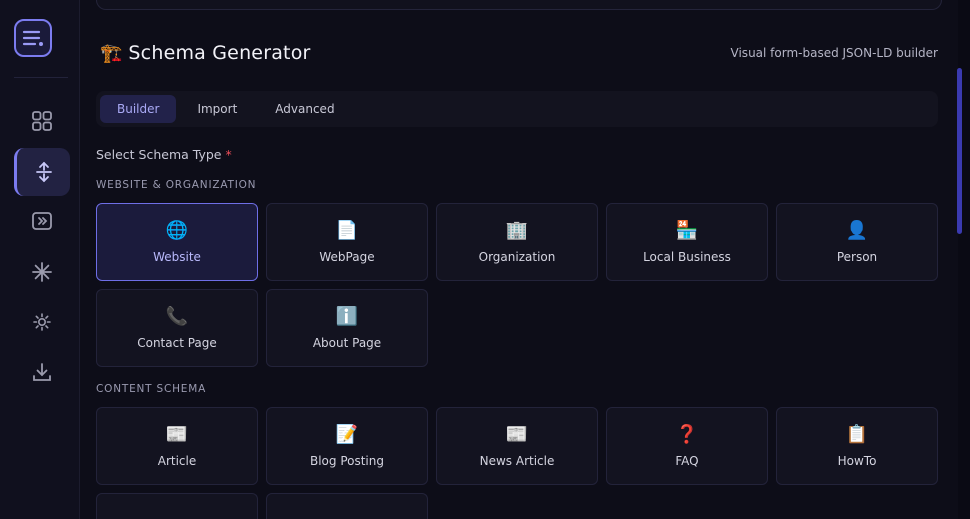 The width and height of the screenshot is (970, 519). Describe the element at coordinates (347, 434) in the screenshot. I see `memo-icon: 📝` at that location.